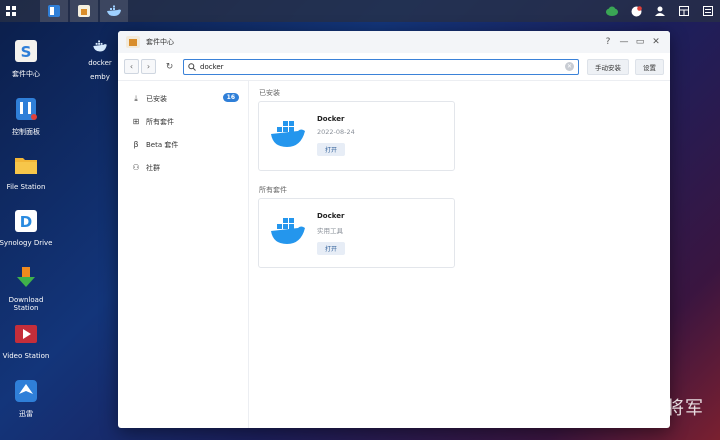  I want to click on chevron-left-icon: ‹, so click(131, 66).